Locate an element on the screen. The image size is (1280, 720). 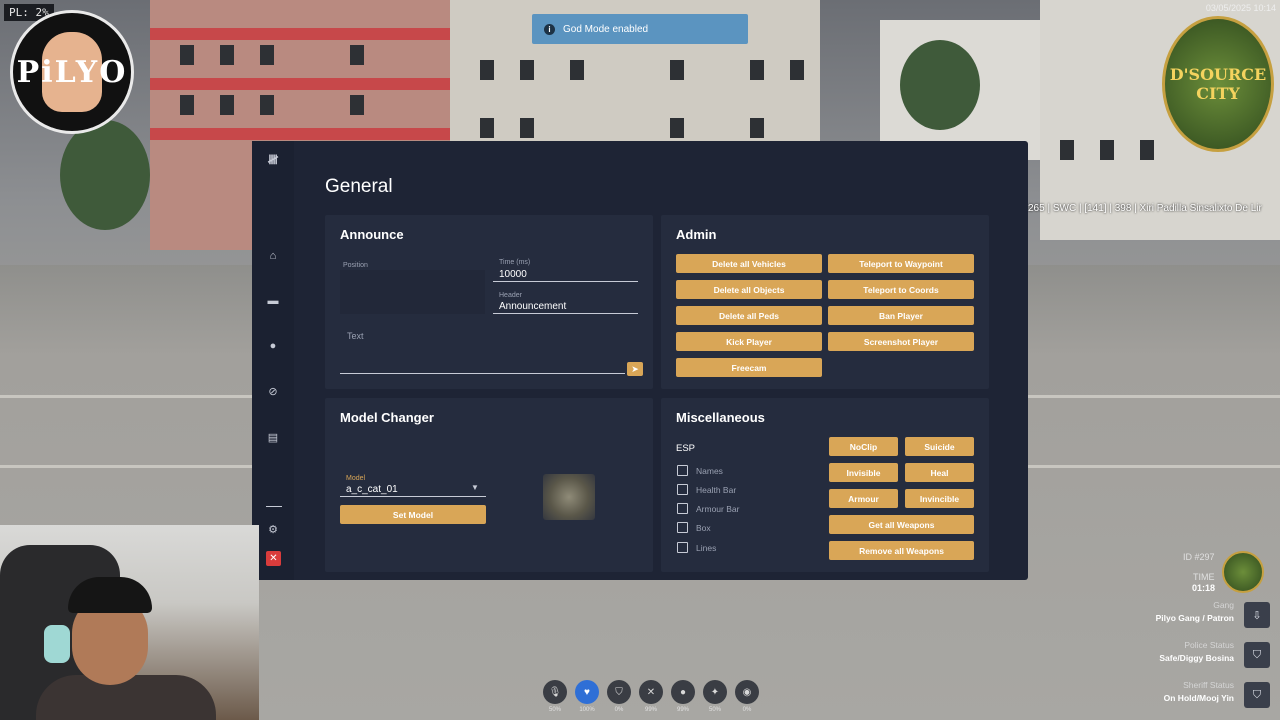
water-icon: ● is located at coordinates (683, 692).